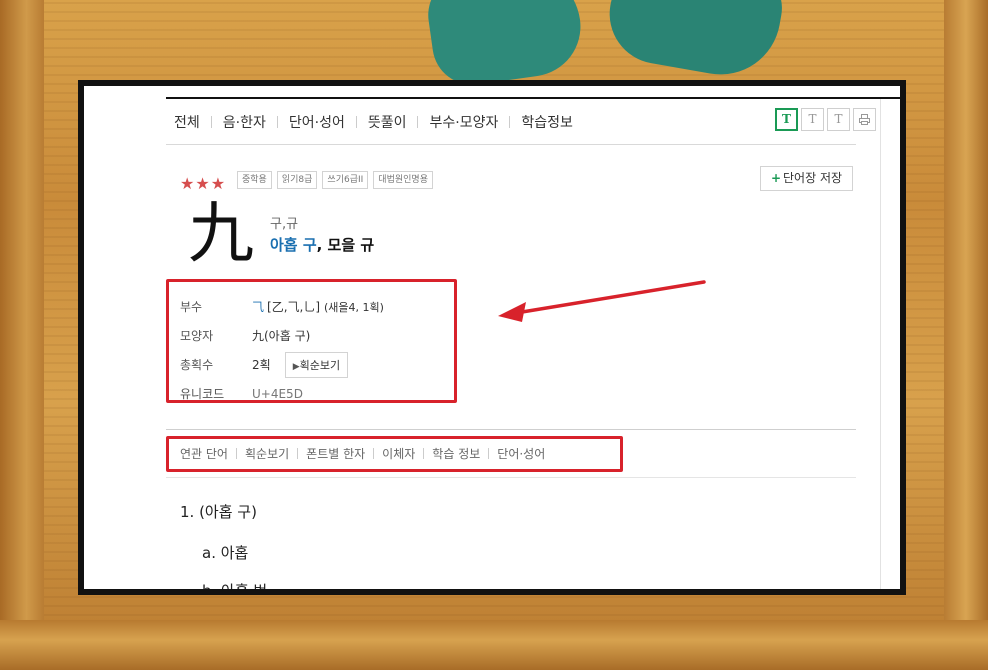 The height and width of the screenshot is (670, 988). What do you see at coordinates (218, 512) in the screenshot?
I see `definition-heading: 1. (아홉 구)` at bounding box center [218, 512].